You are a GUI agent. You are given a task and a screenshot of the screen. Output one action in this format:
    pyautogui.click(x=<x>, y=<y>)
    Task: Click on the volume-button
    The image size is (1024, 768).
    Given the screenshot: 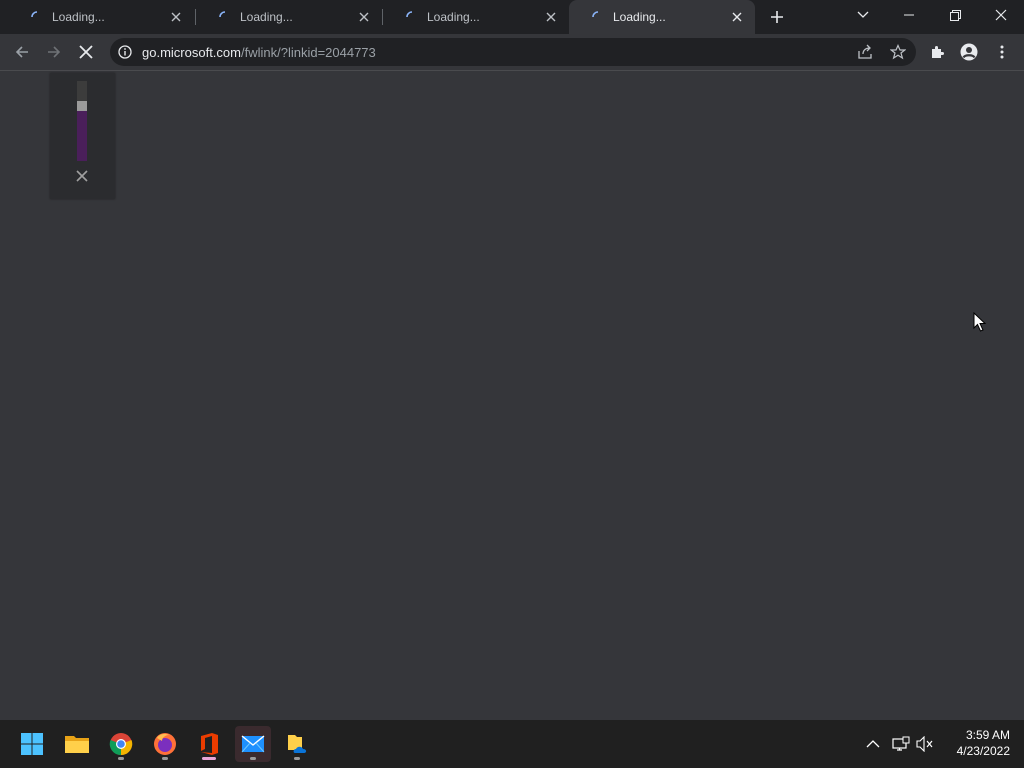 What is the action you would take?
    pyautogui.click(x=925, y=744)
    